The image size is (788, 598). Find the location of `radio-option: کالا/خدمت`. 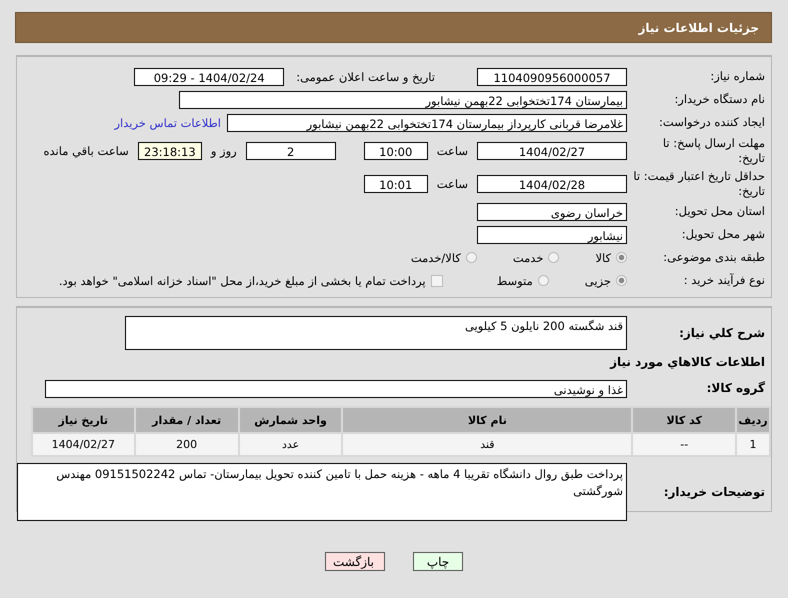

radio-option: کالا/خدمت is located at coordinates (443, 257).